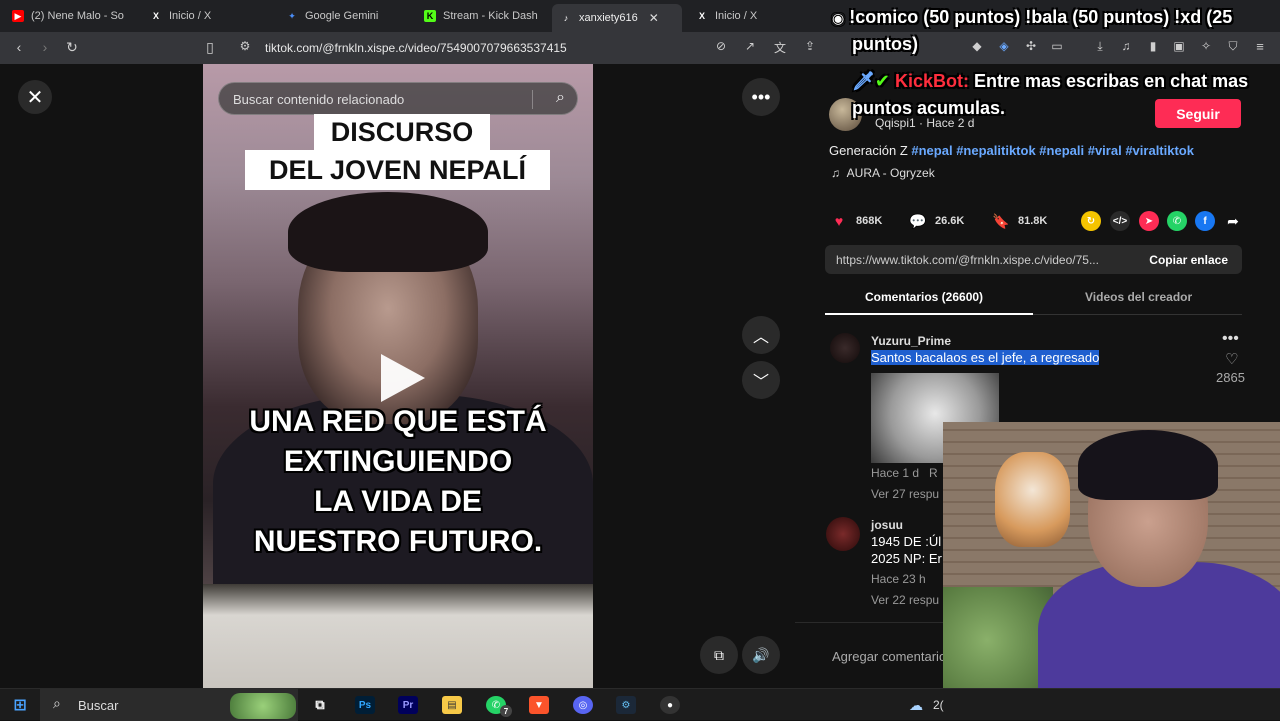  What do you see at coordinates (539, 705) in the screenshot?
I see `brave-icon: ▼` at bounding box center [539, 705].